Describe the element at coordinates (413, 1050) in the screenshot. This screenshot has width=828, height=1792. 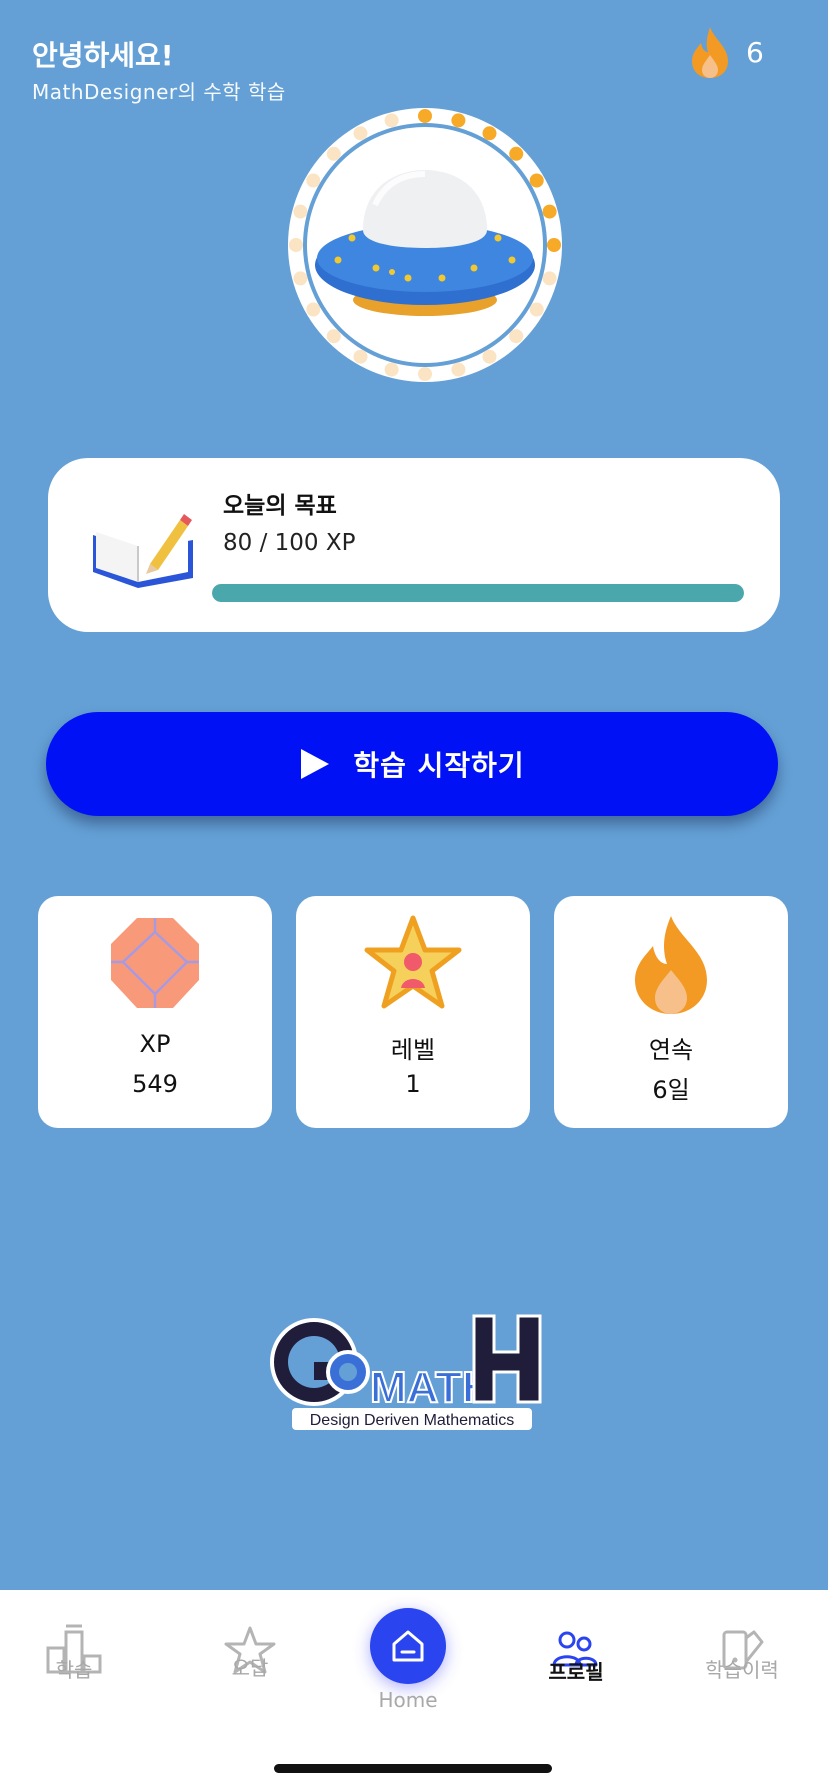
I see `stat-label: 레벨` at that location.